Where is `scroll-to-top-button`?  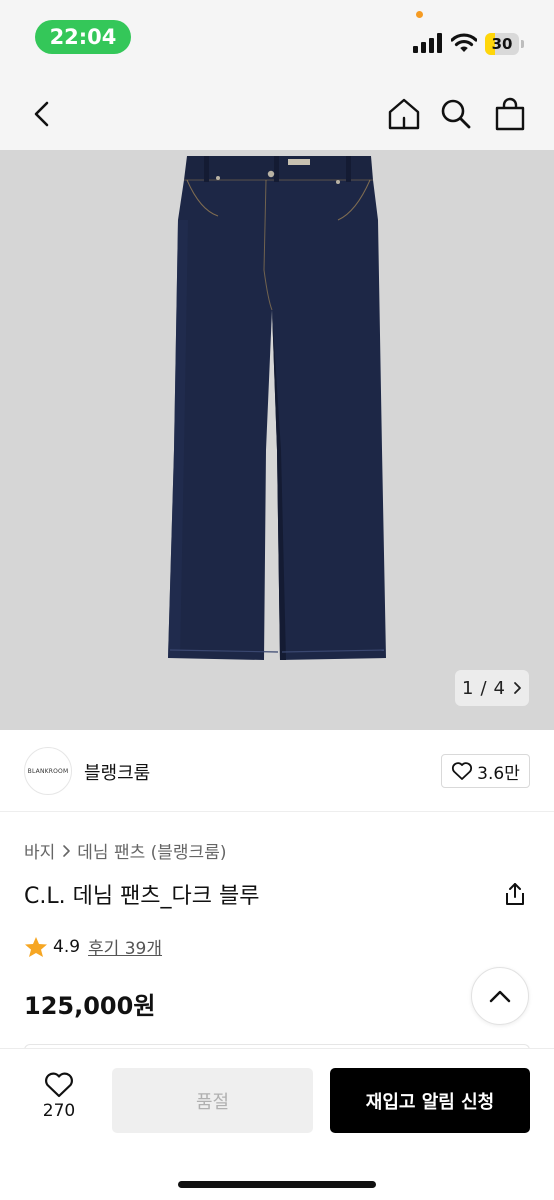
scroll-to-top-button is located at coordinates (500, 996).